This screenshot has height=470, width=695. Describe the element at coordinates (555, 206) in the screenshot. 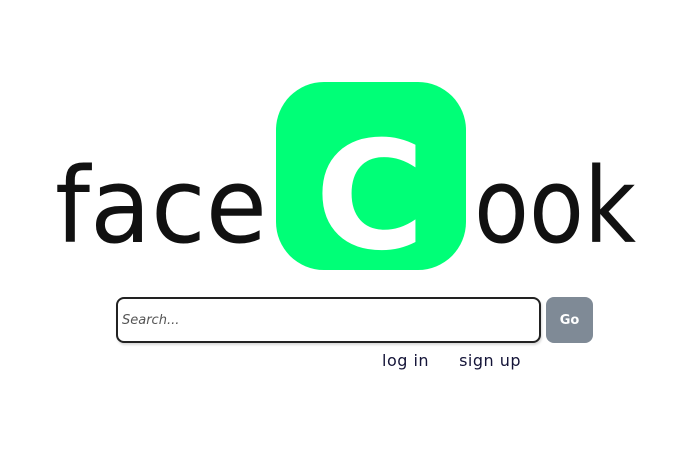

I see `logo-text-right: ook` at that location.